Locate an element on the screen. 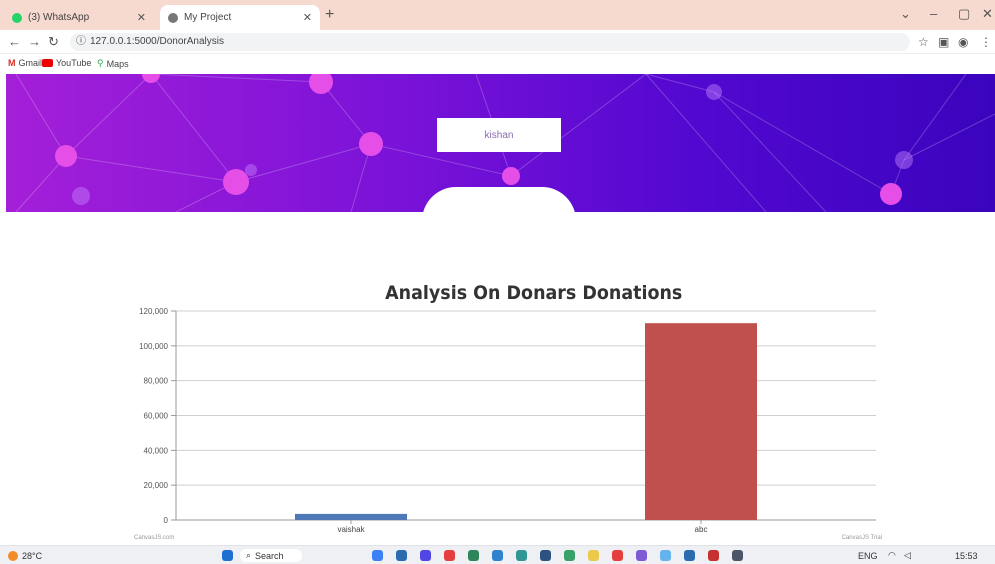  maximize-button: ▢ is located at coordinates (964, 14).